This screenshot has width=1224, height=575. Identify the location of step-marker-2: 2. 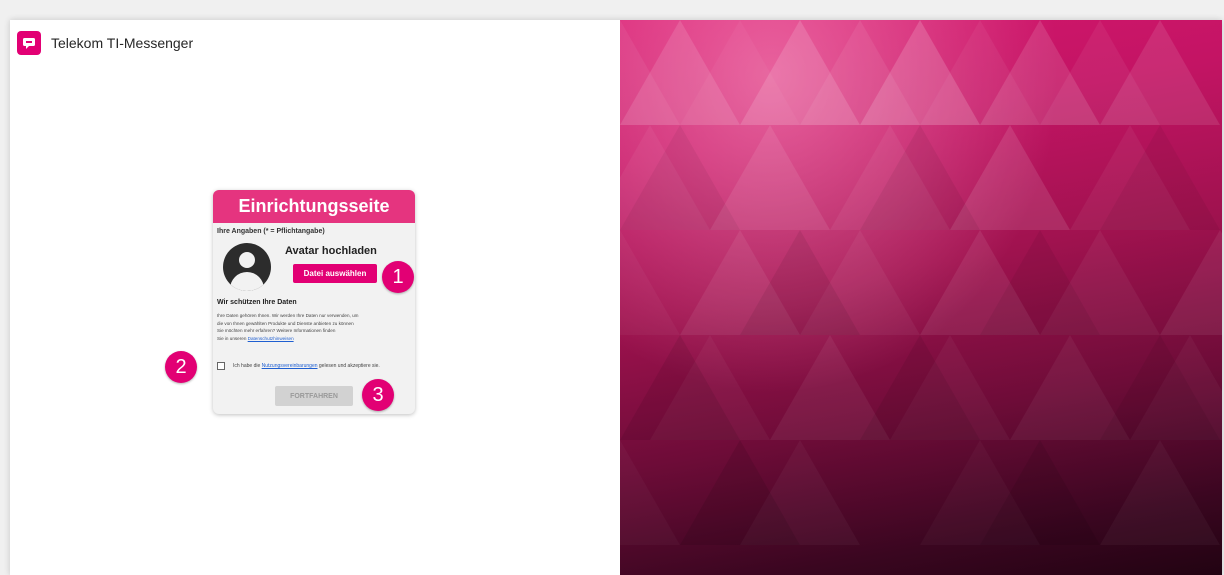
(181, 367).